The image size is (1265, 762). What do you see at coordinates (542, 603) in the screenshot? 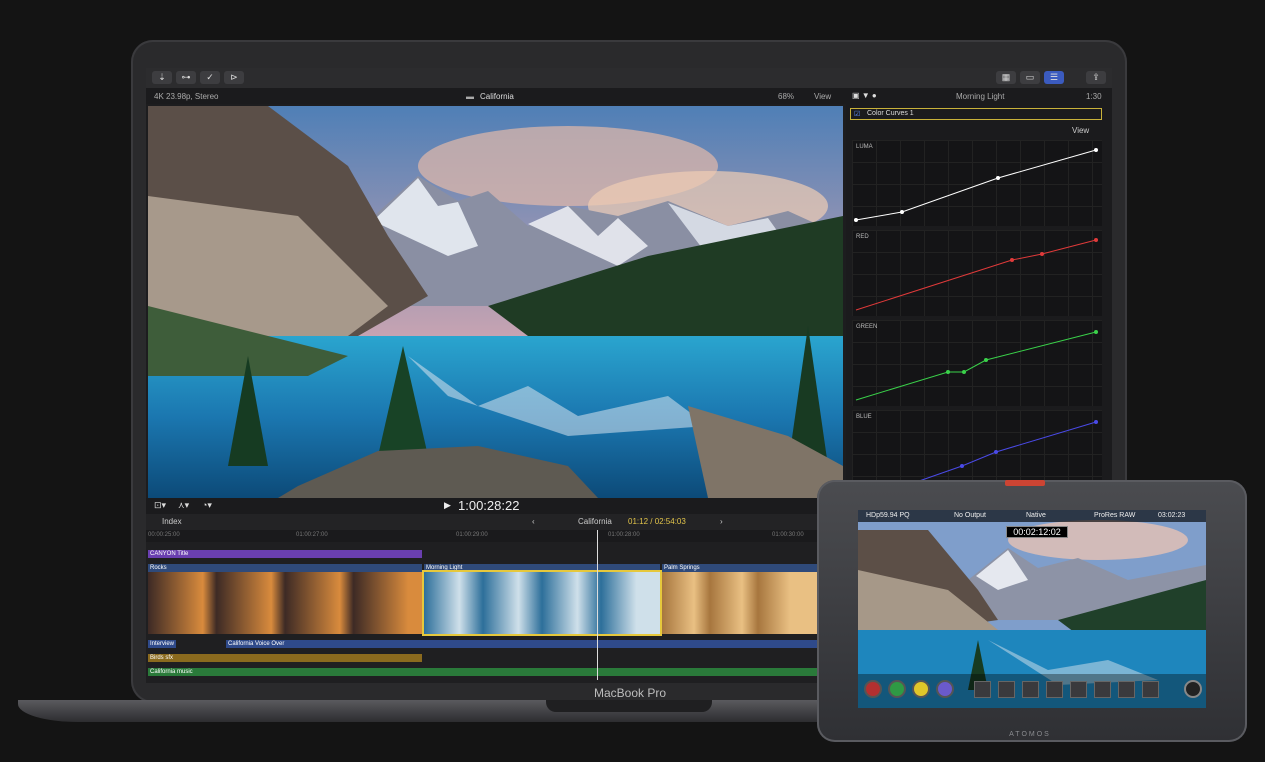
I see `clip-morning-light` at bounding box center [542, 603].